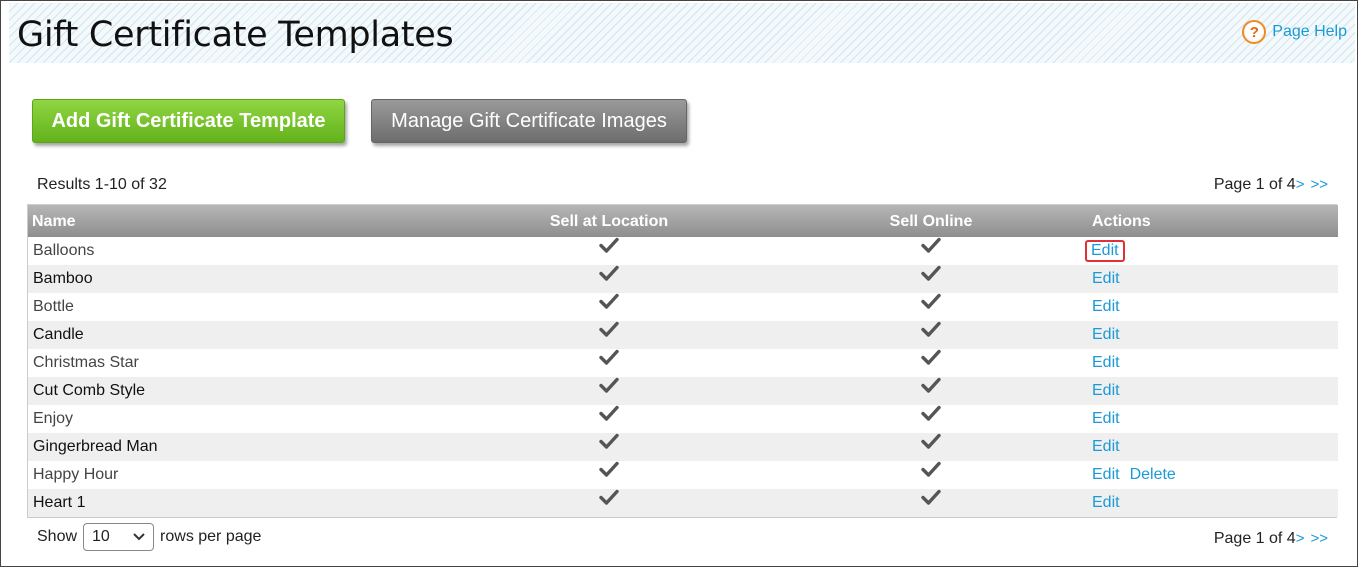 The height and width of the screenshot is (567, 1358). I want to click on rows-per-page-value: 10, so click(101, 536).